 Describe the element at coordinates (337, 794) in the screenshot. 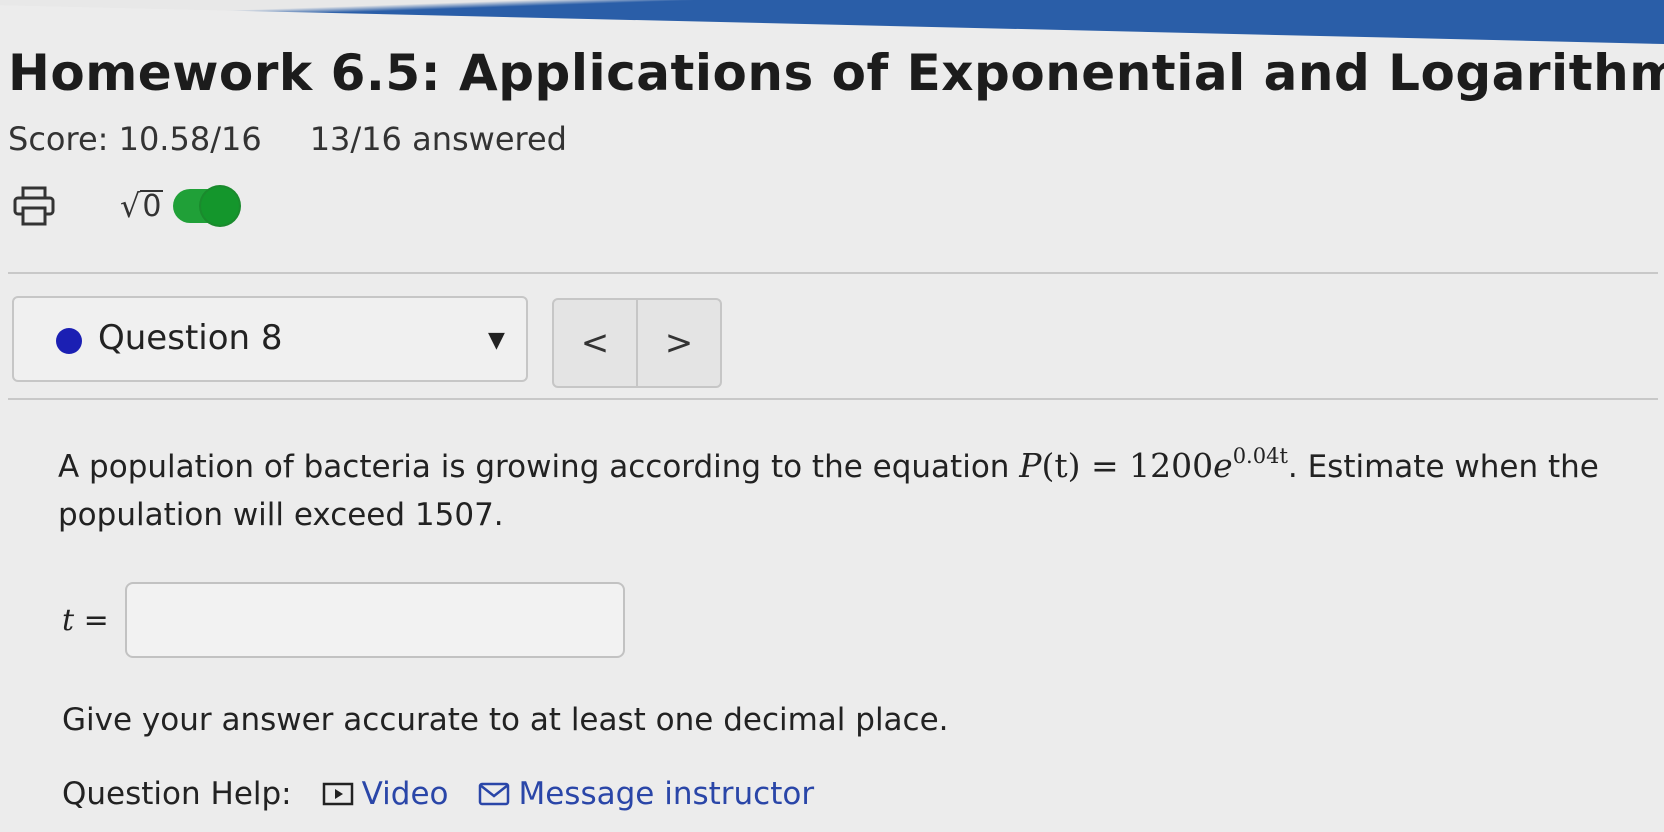

I see `play-video-icon` at that location.